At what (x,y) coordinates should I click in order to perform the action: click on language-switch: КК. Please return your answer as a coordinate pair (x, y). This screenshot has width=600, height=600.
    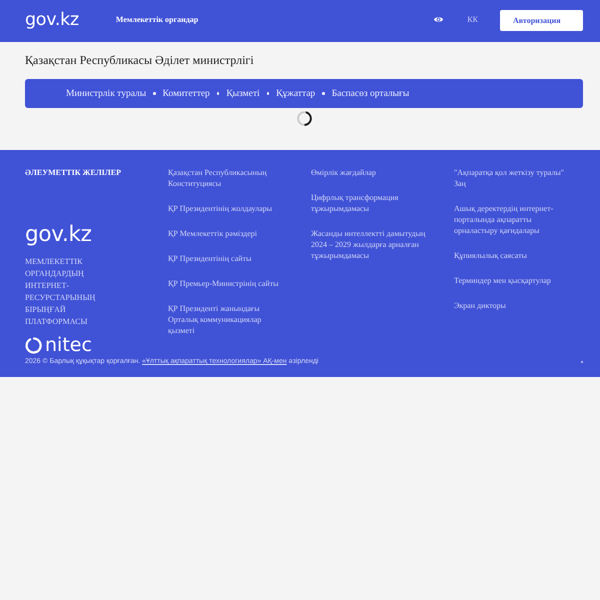
    Looking at the image, I should click on (472, 19).